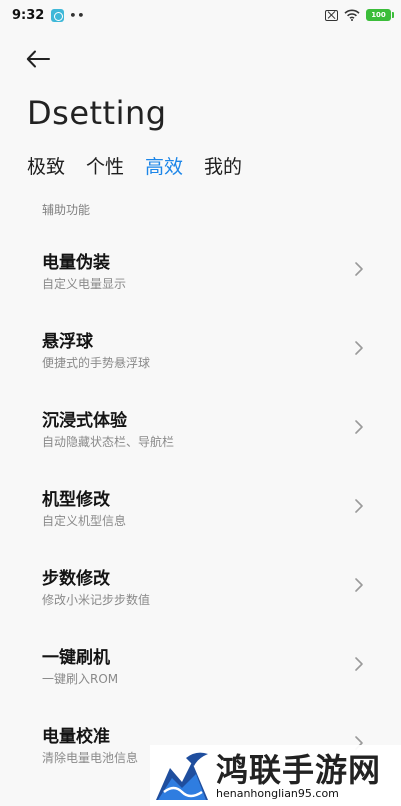  I want to click on list-item-immersive: 沉浸式体验 自动隐藏状态栏、导航栏, so click(200, 427).